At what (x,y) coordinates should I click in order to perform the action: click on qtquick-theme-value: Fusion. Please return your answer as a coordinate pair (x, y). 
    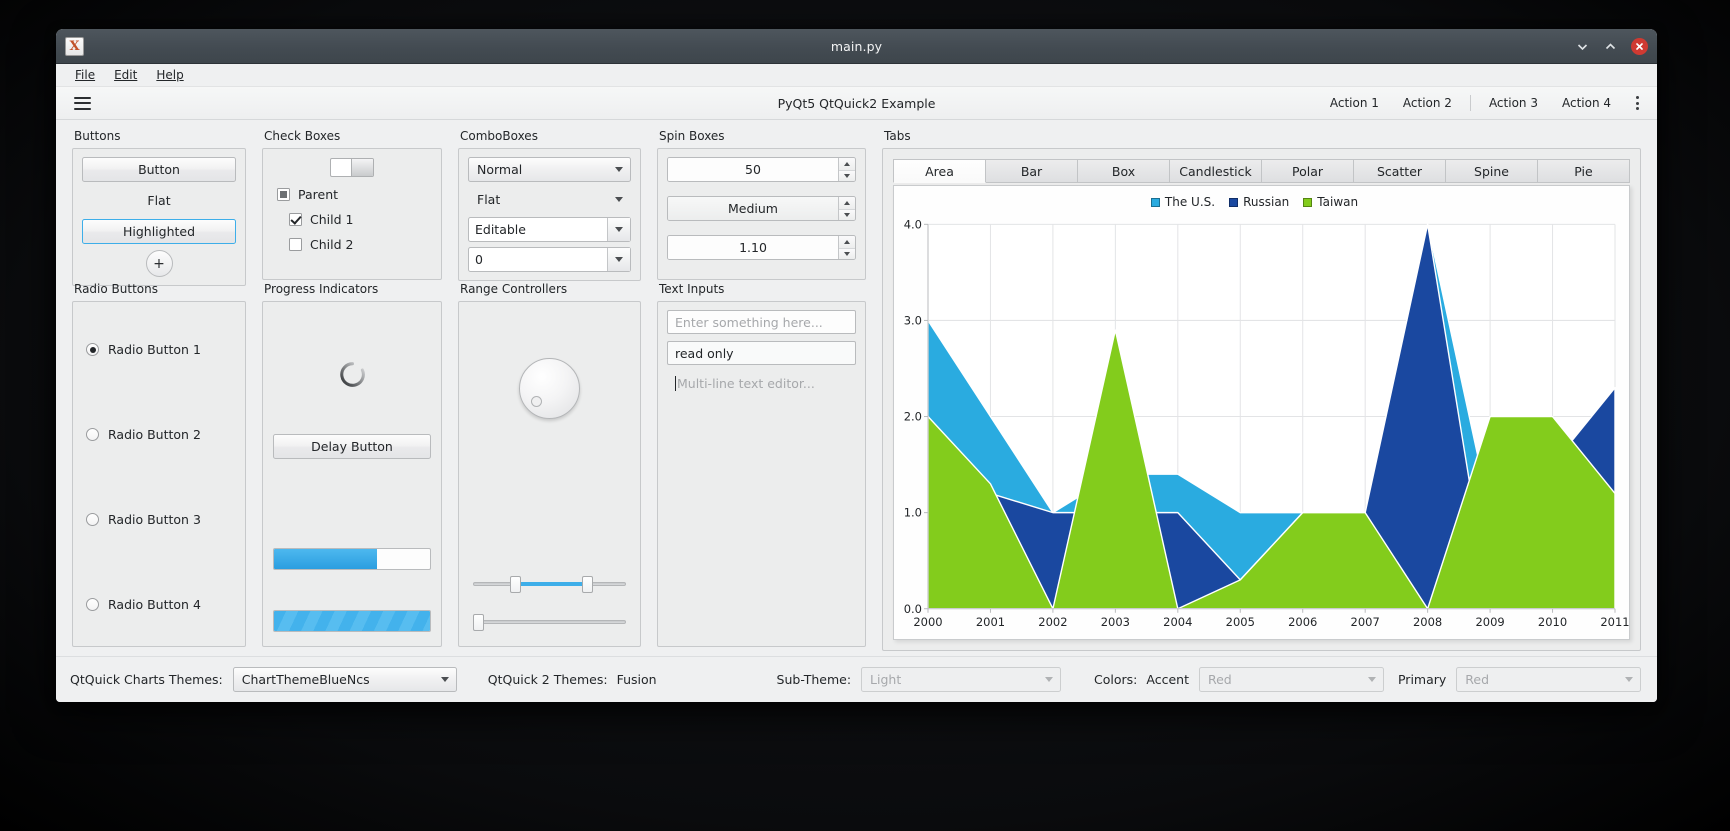
    Looking at the image, I should click on (636, 679).